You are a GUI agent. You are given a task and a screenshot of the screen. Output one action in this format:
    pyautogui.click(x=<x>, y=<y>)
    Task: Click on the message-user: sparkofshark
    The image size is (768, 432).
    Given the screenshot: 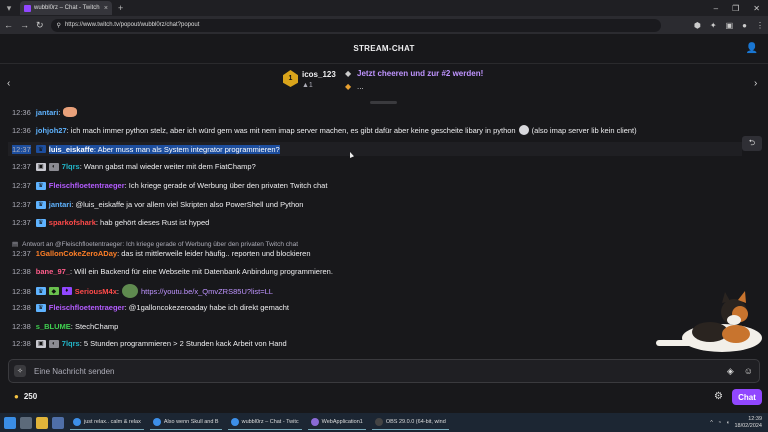 What is the action you would take?
    pyautogui.click(x=72, y=222)
    